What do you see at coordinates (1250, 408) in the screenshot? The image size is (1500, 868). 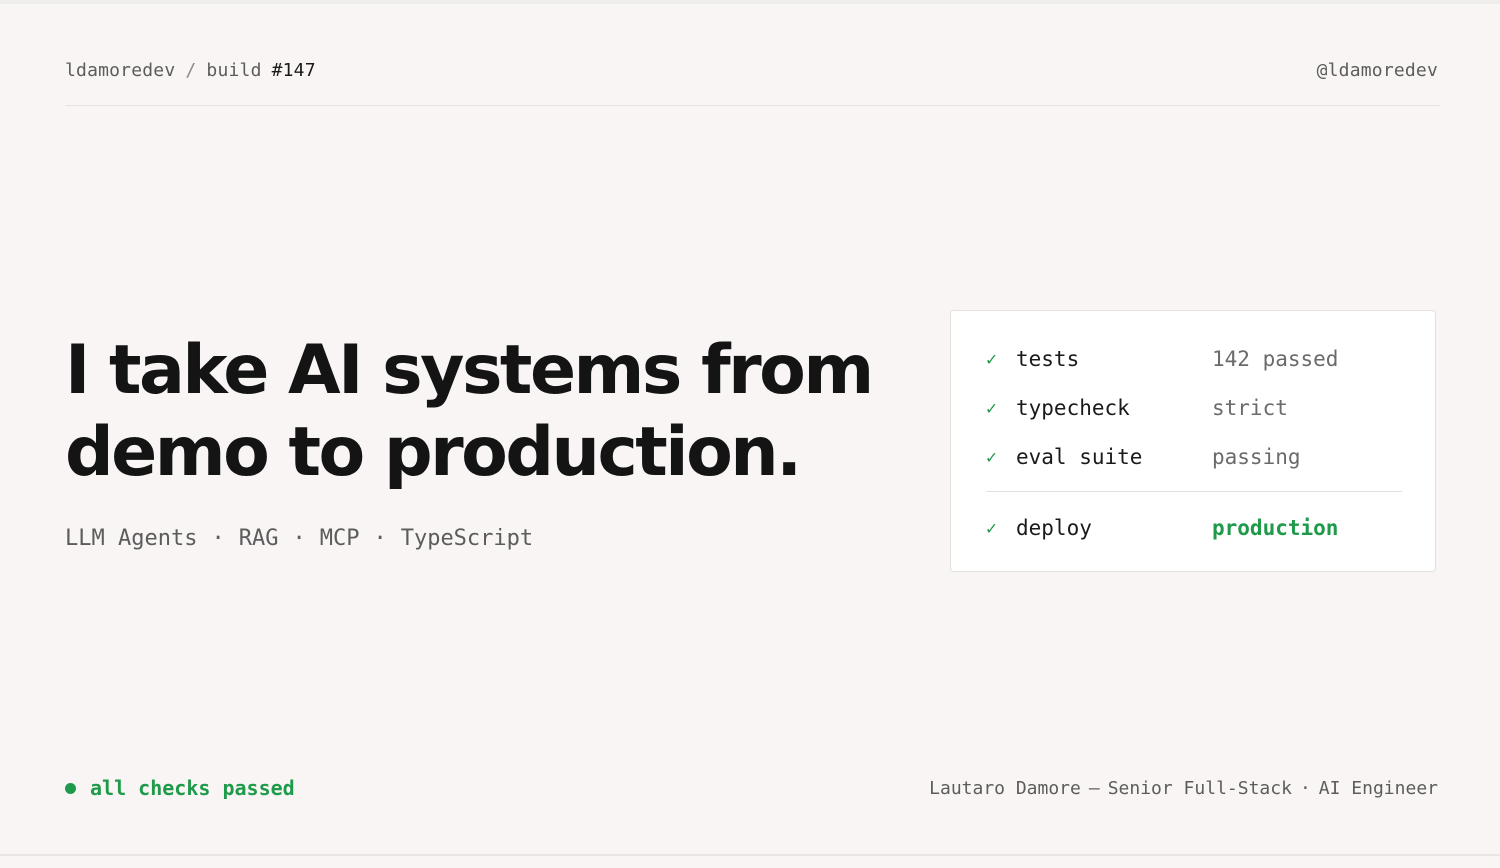 I see `check-value: strict` at bounding box center [1250, 408].